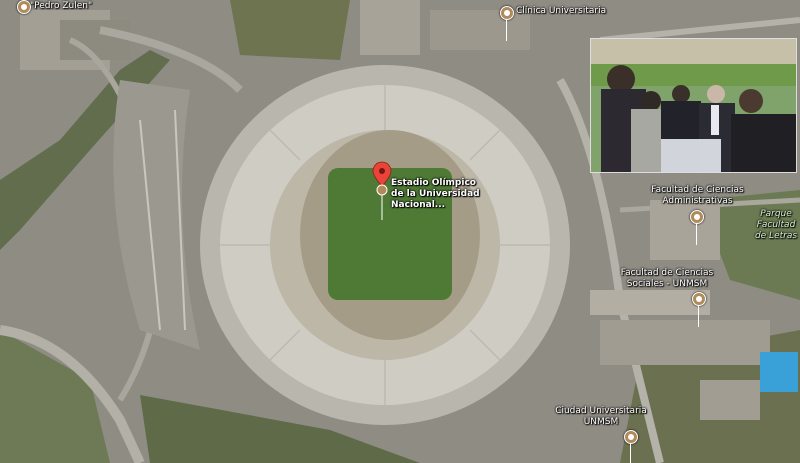  I want to click on field-north, so click(290, 30).